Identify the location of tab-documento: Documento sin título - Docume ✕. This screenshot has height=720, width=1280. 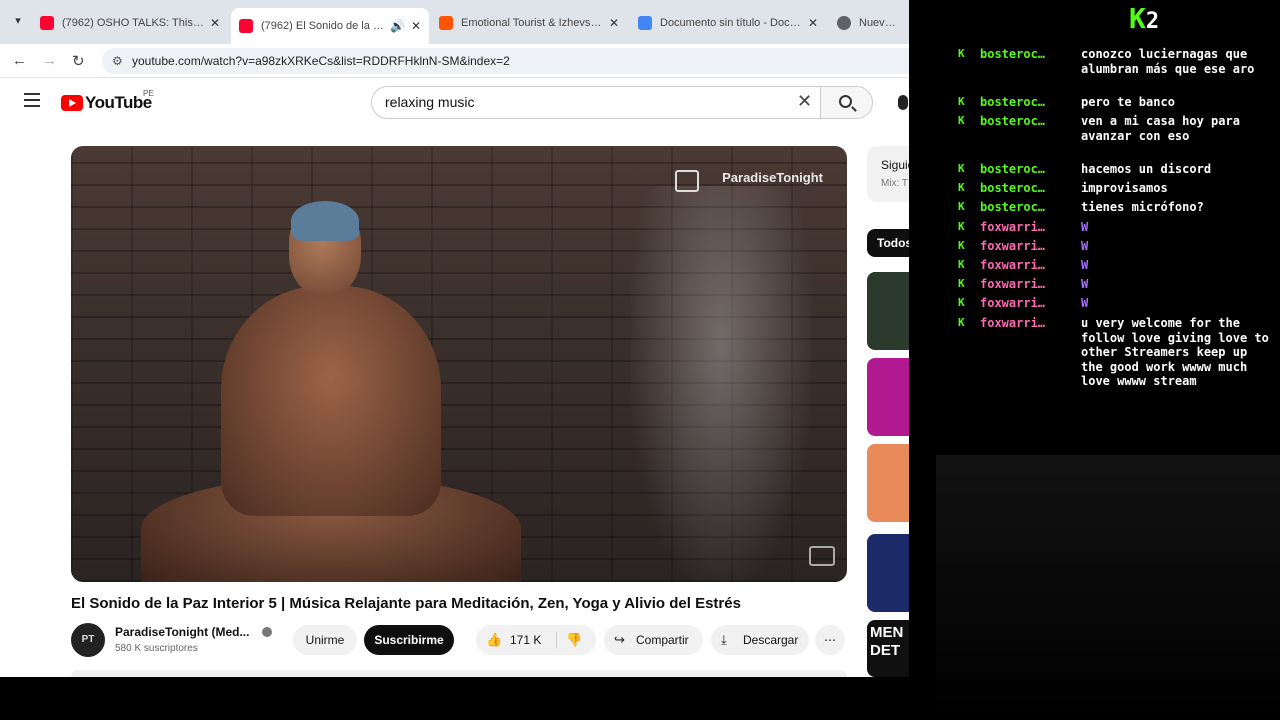
(728, 23).